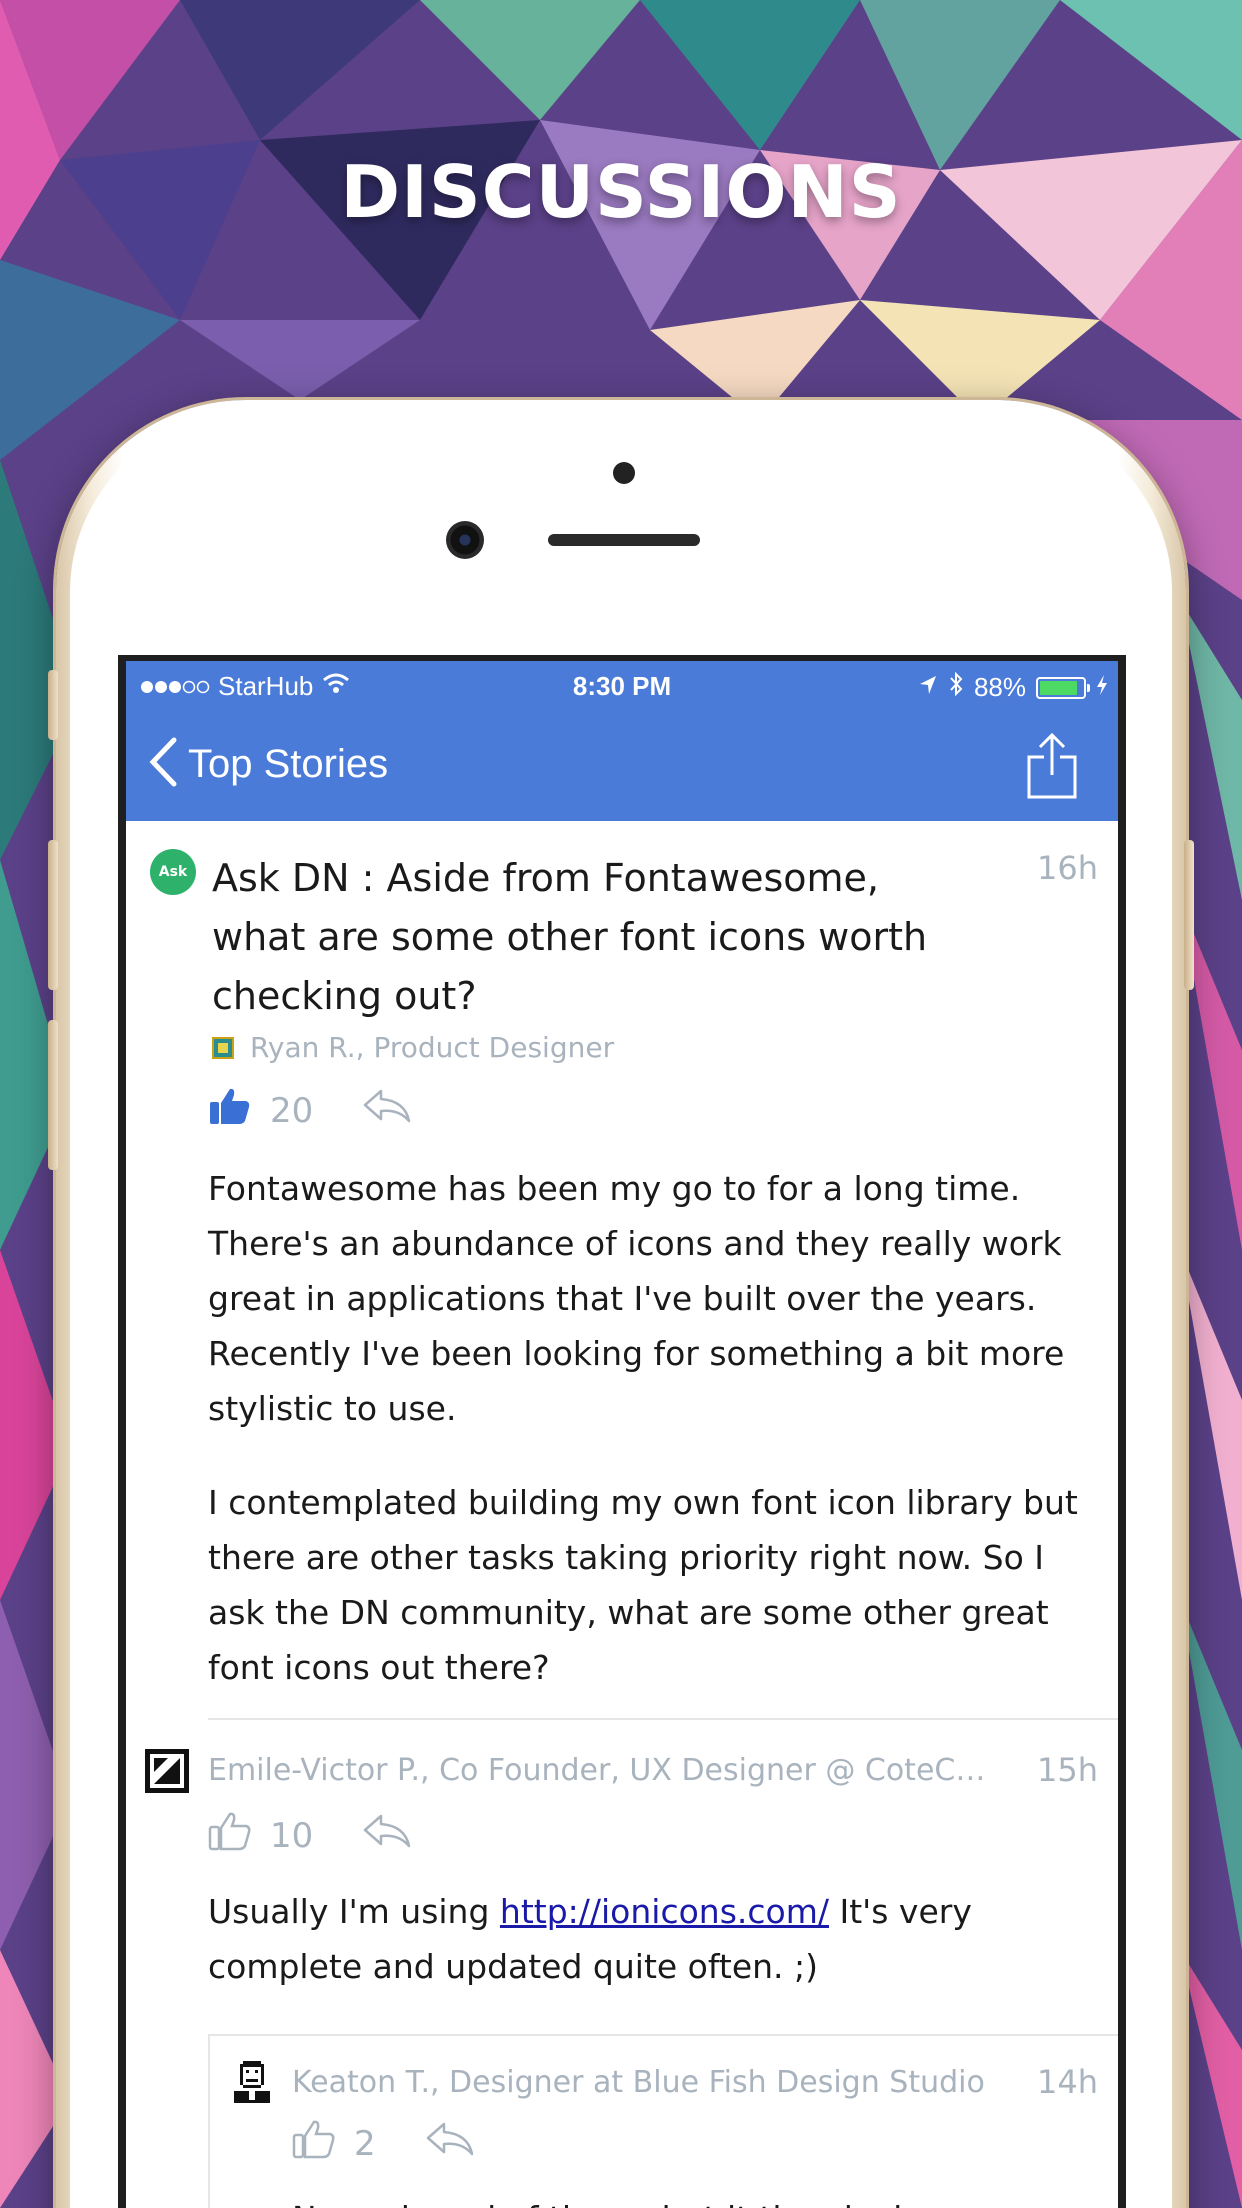  What do you see at coordinates (465, 540) in the screenshot?
I see `front-camera` at bounding box center [465, 540].